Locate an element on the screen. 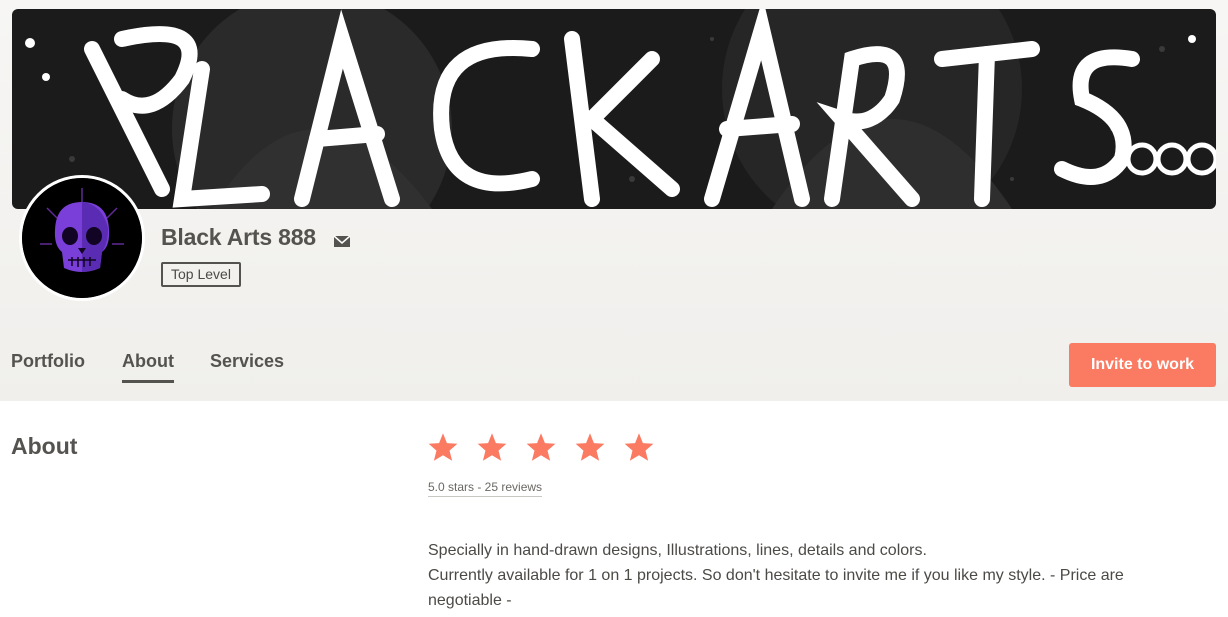 The width and height of the screenshot is (1228, 617). about-section-title: About is located at coordinates (44, 446).